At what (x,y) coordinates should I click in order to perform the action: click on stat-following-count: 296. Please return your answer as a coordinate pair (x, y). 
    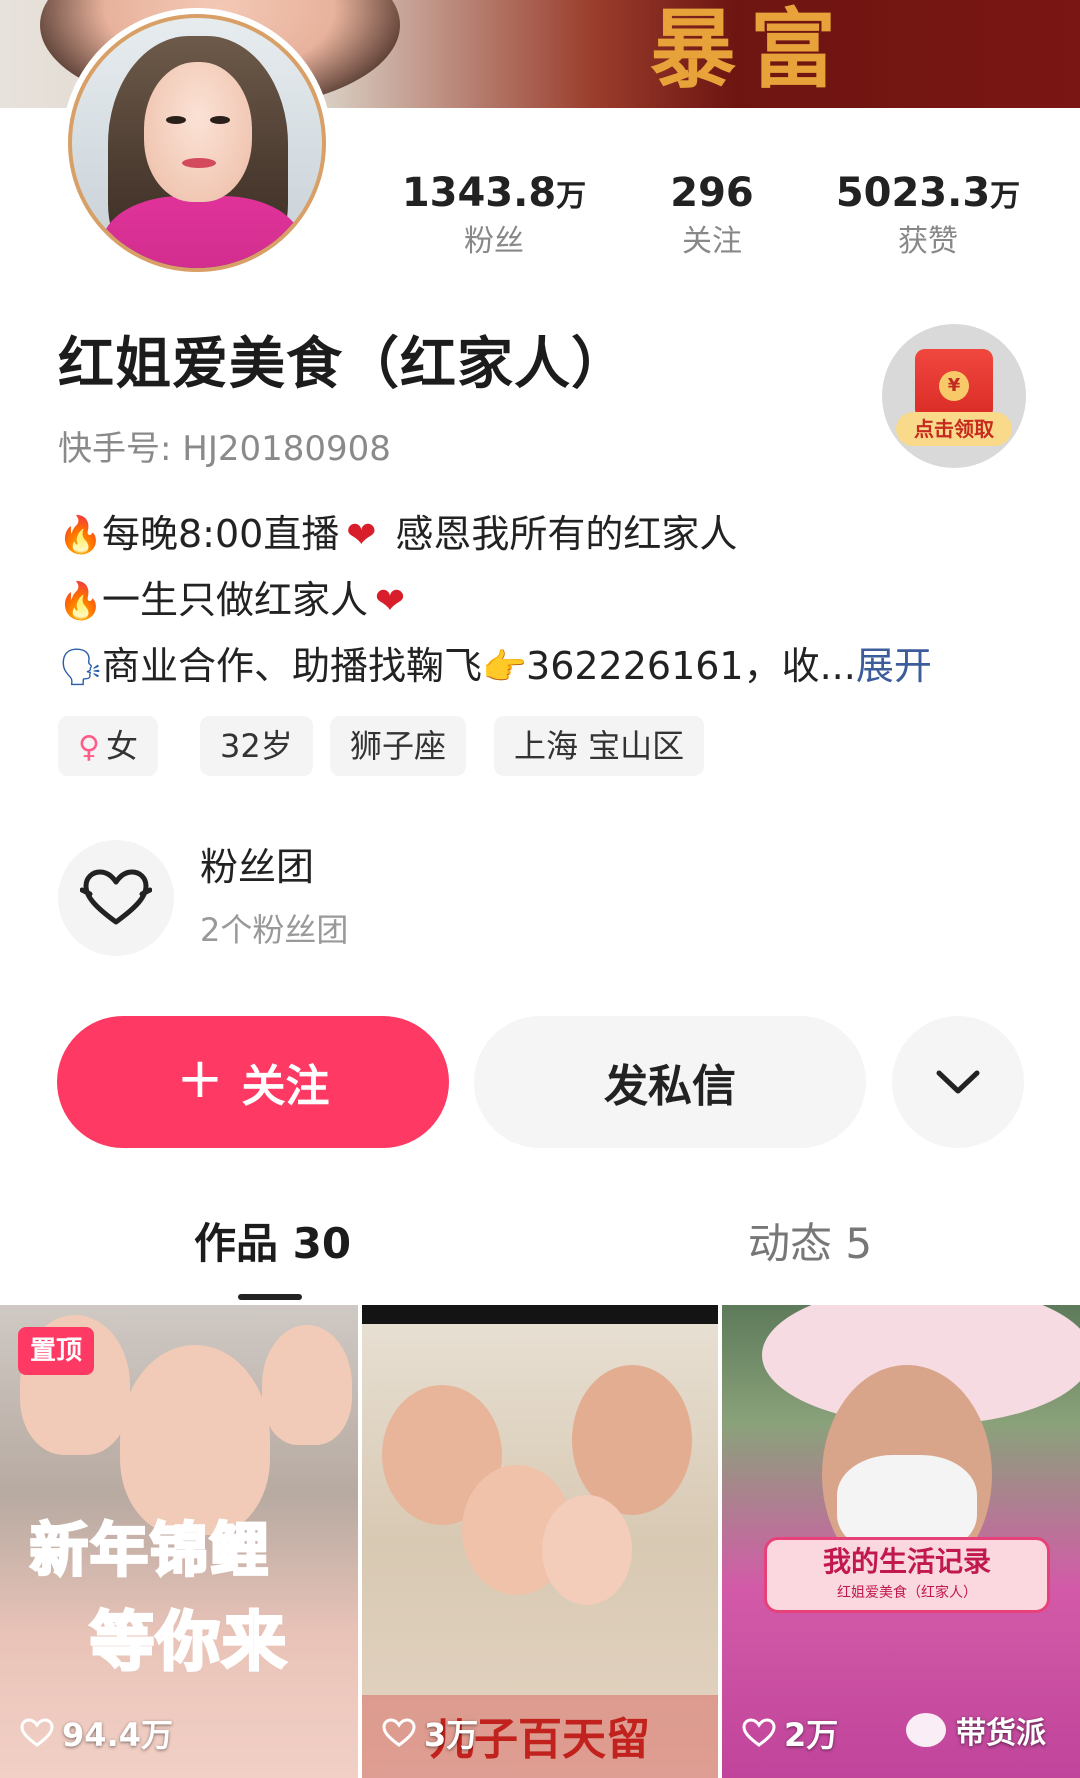
    Looking at the image, I should click on (712, 193).